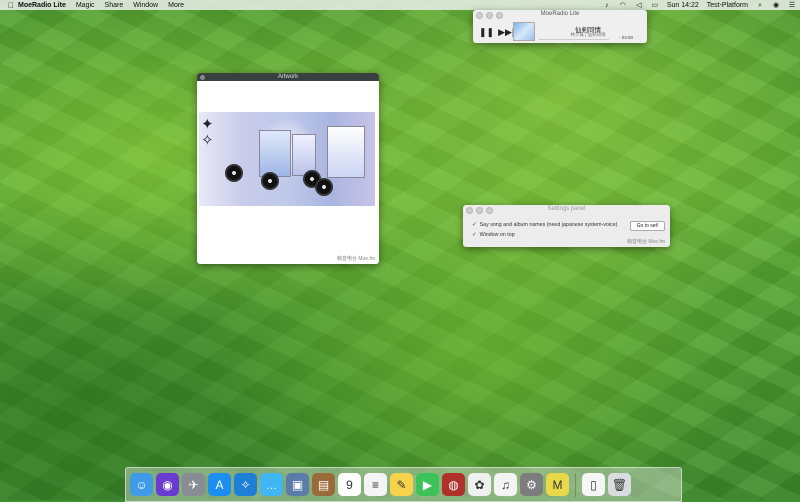 The height and width of the screenshot is (502, 800). What do you see at coordinates (479, 484) in the screenshot?
I see `photos-icon: ✿` at bounding box center [479, 484].